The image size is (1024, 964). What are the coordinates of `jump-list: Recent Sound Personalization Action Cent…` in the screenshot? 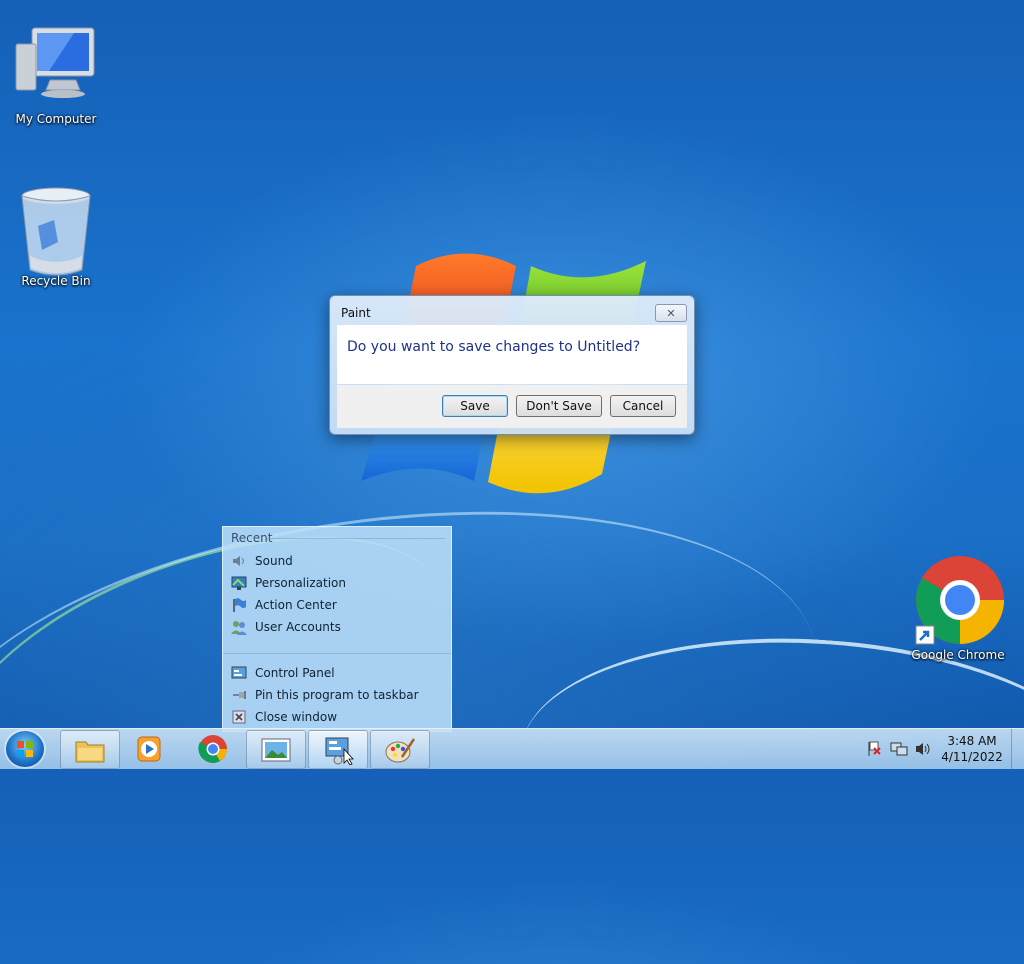 It's located at (337, 629).